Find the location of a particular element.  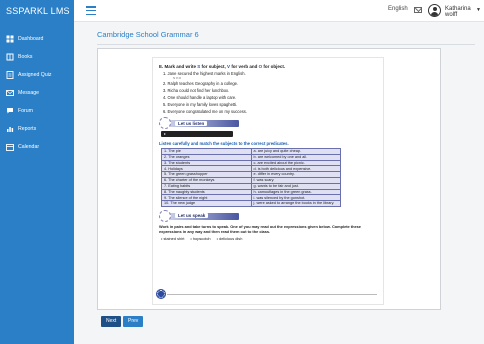

listen-banner: Let us listen is located at coordinates (268, 123).